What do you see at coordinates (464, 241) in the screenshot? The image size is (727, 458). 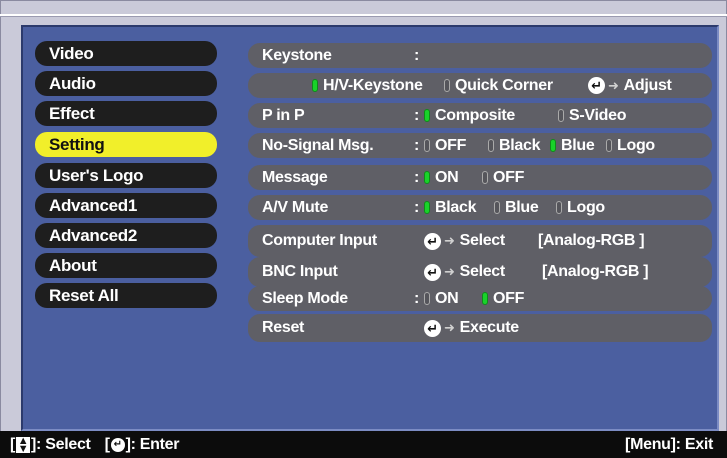 I see `computer-input-select-action: ↵ ➜ Select` at bounding box center [464, 241].